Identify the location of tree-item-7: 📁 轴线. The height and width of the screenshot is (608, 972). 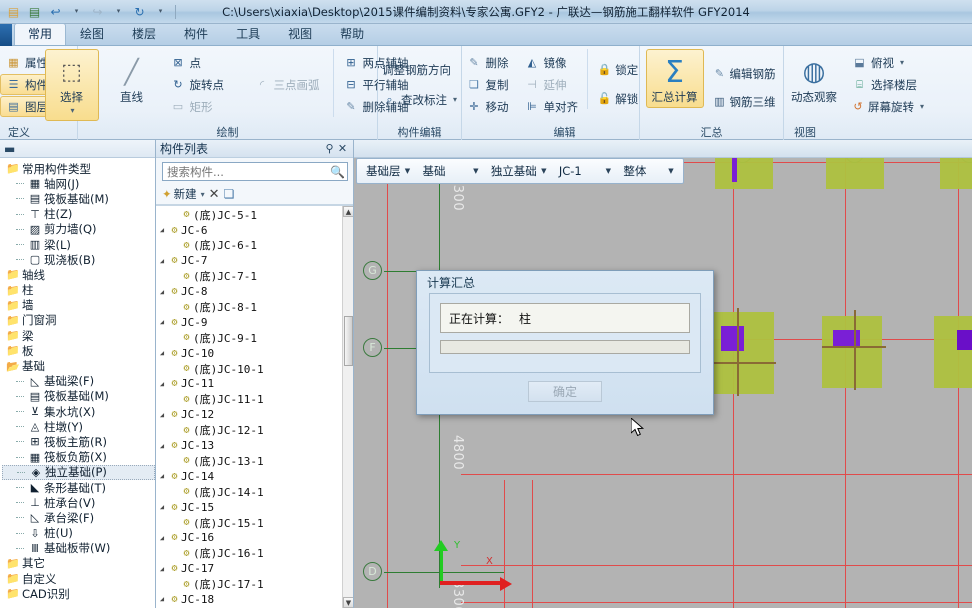
(78, 274).